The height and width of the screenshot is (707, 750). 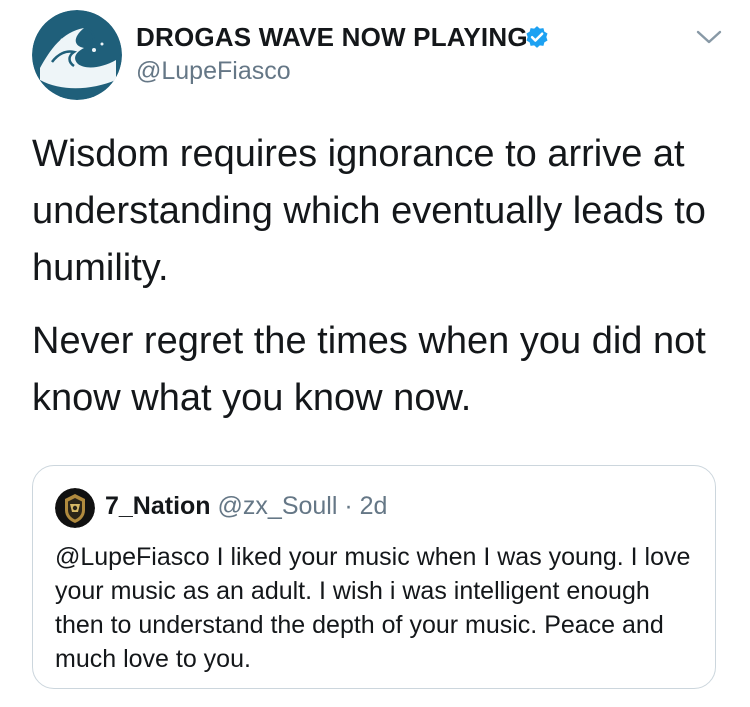 What do you see at coordinates (374, 506) in the screenshot?
I see `quoted-timestamp: 2d` at bounding box center [374, 506].